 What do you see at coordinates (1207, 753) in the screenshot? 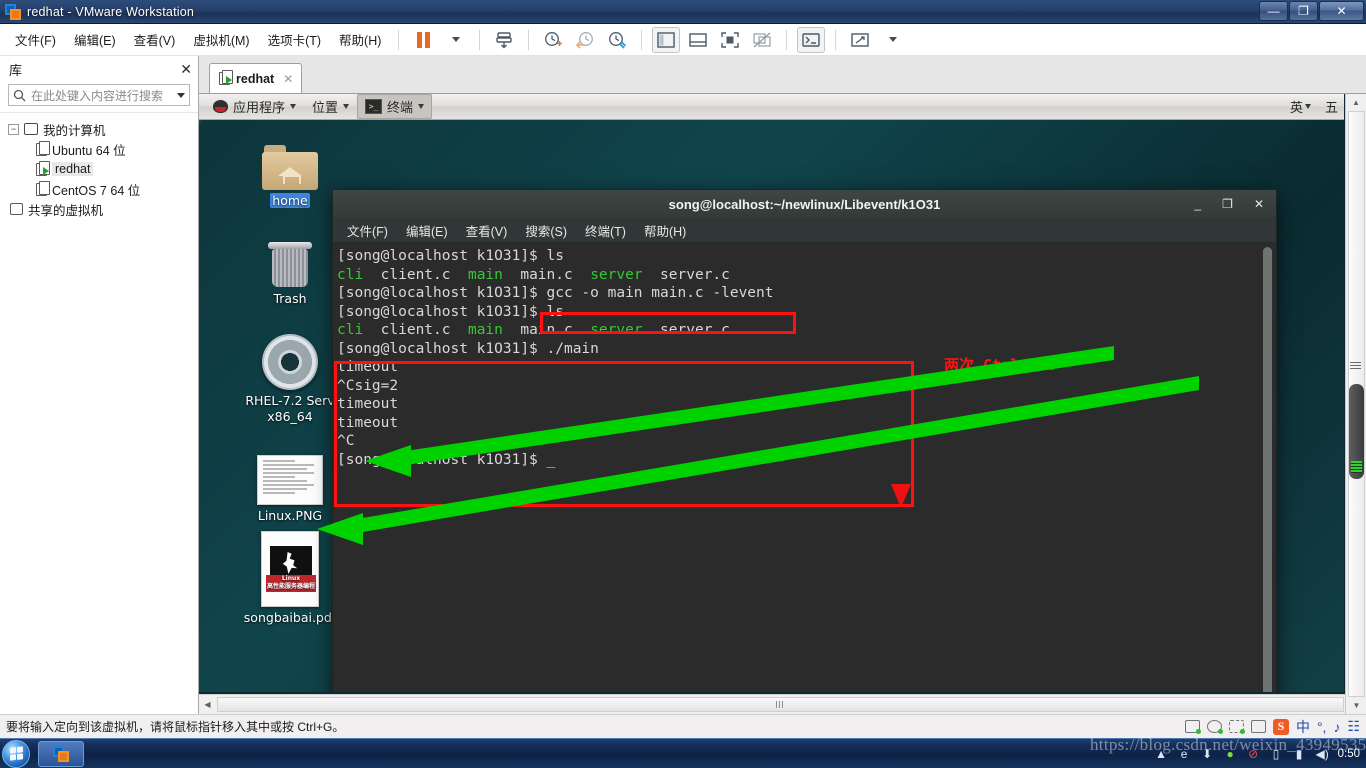
I see `update-icon: ⬇` at bounding box center [1207, 753].